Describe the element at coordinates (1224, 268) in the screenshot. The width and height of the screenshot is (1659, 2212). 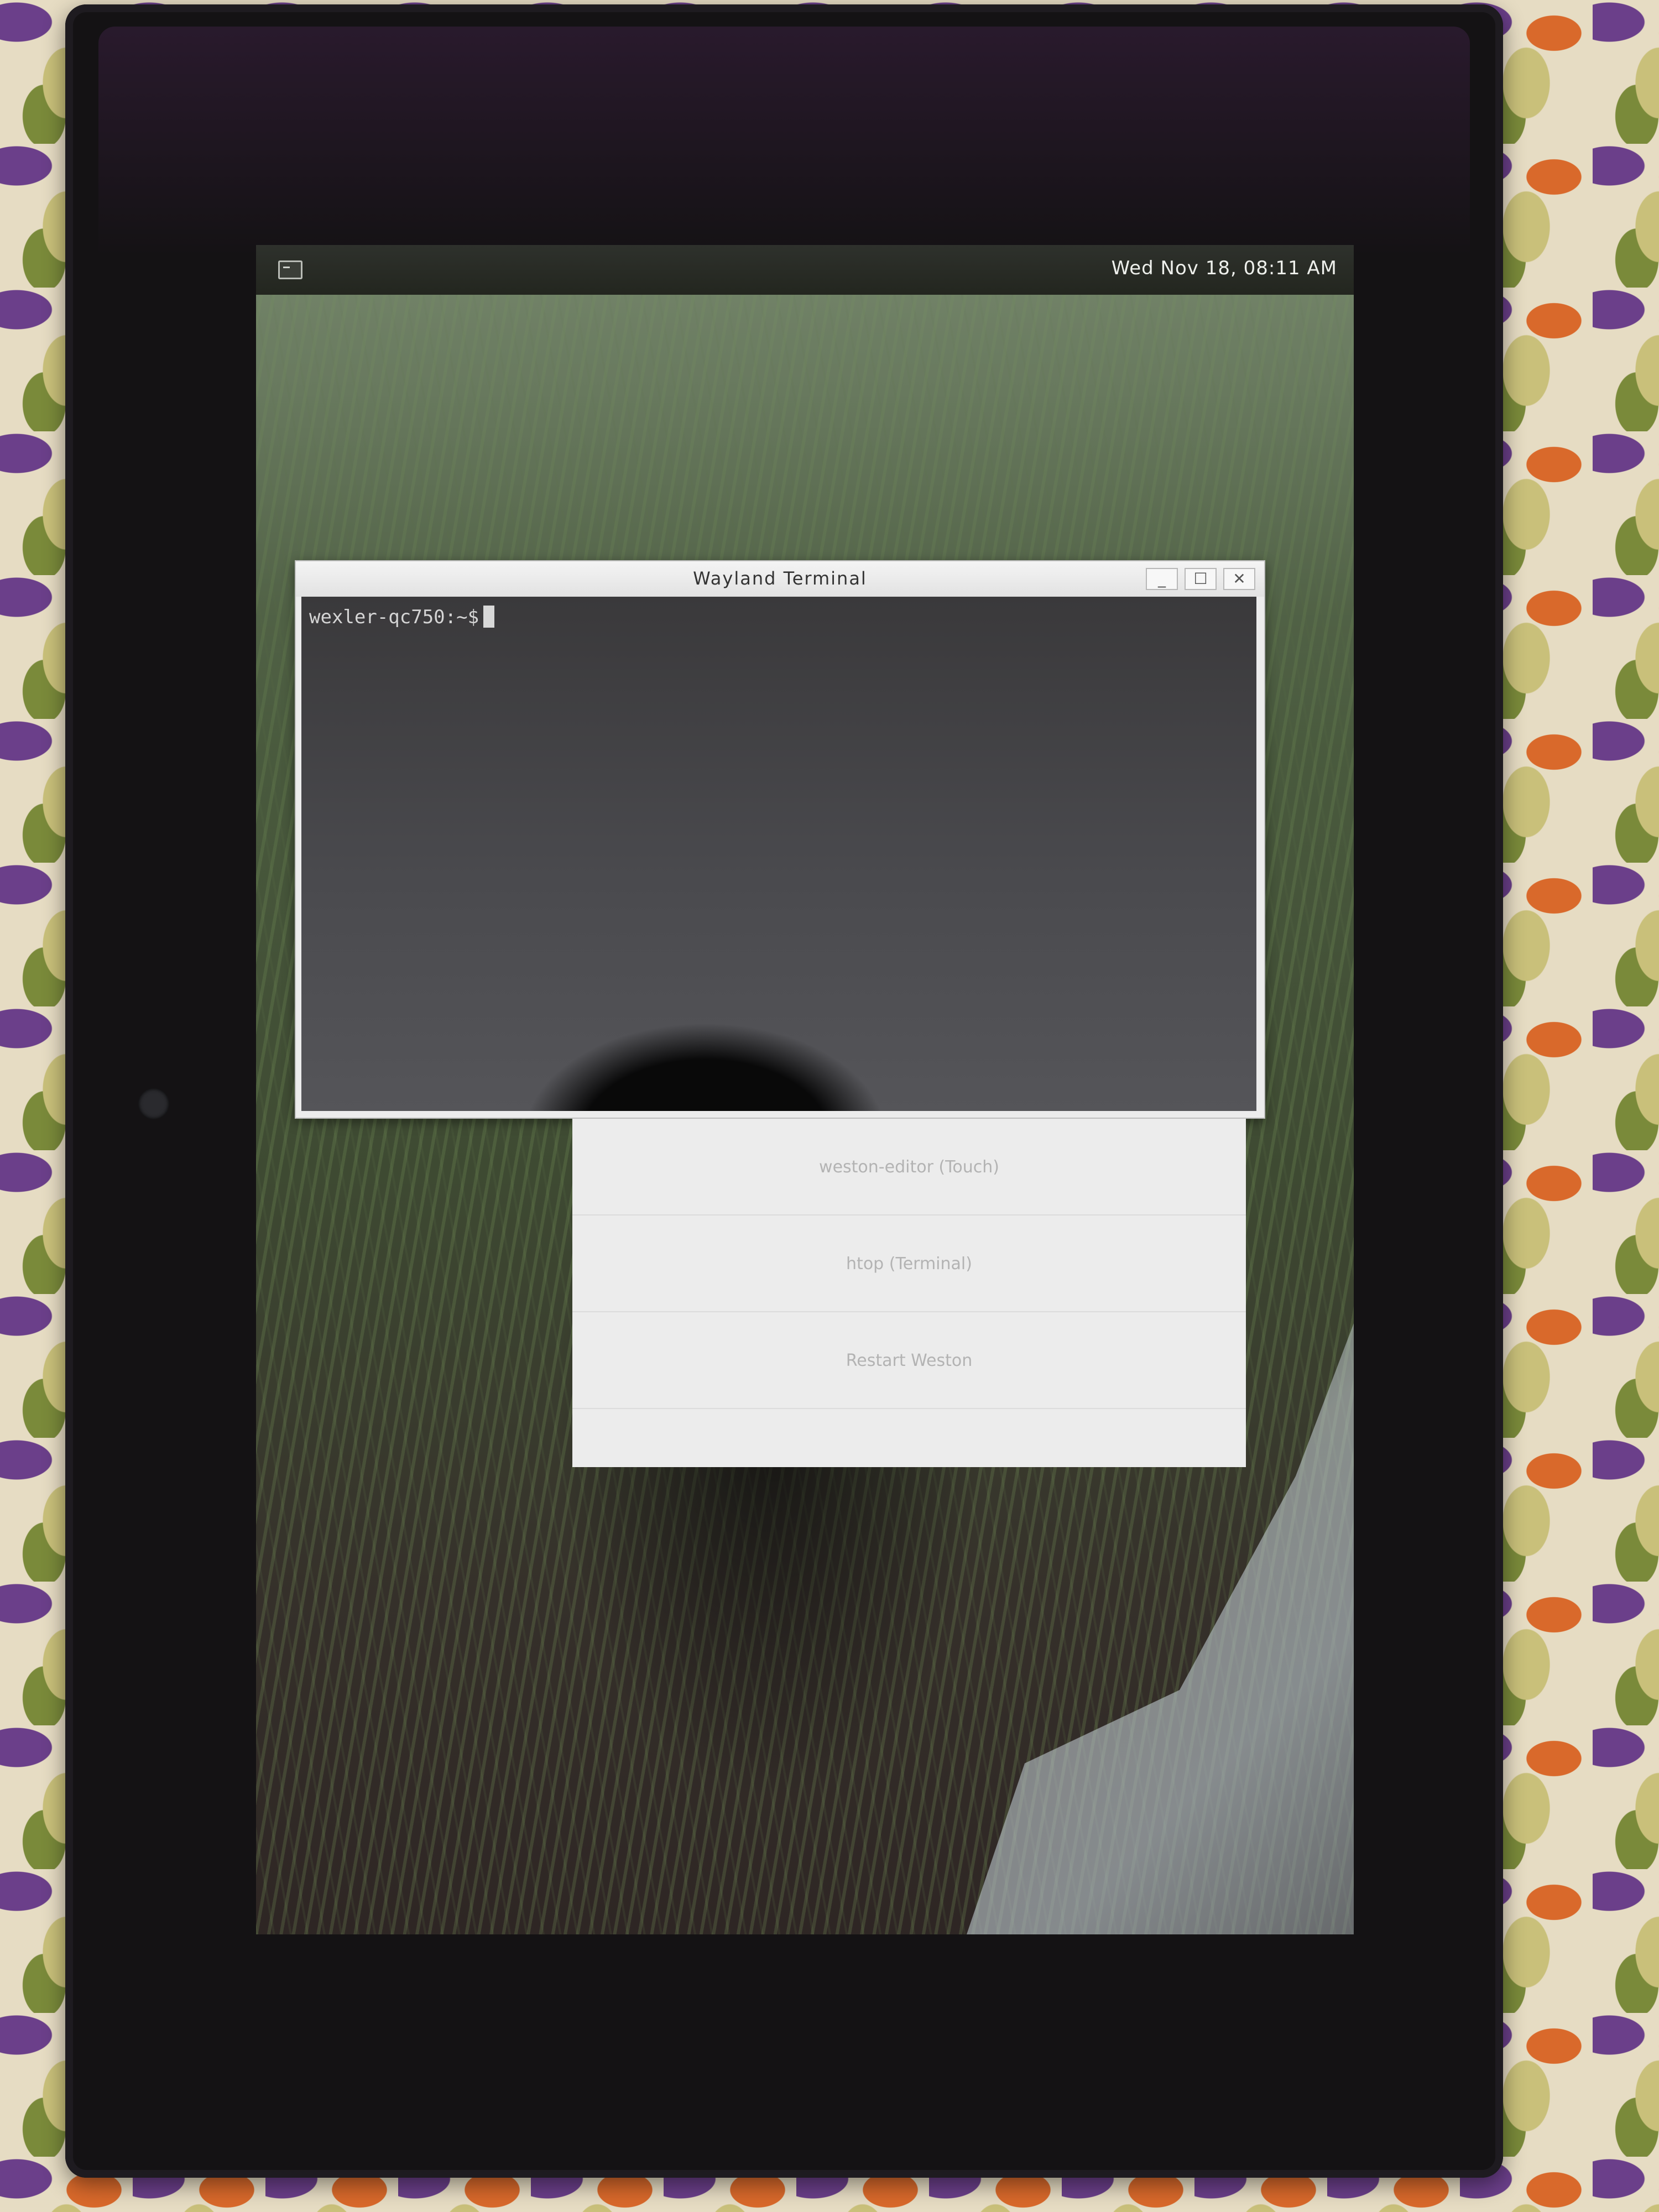
I see `panel-clock: Wed Nov 18, 08:11 AM` at that location.